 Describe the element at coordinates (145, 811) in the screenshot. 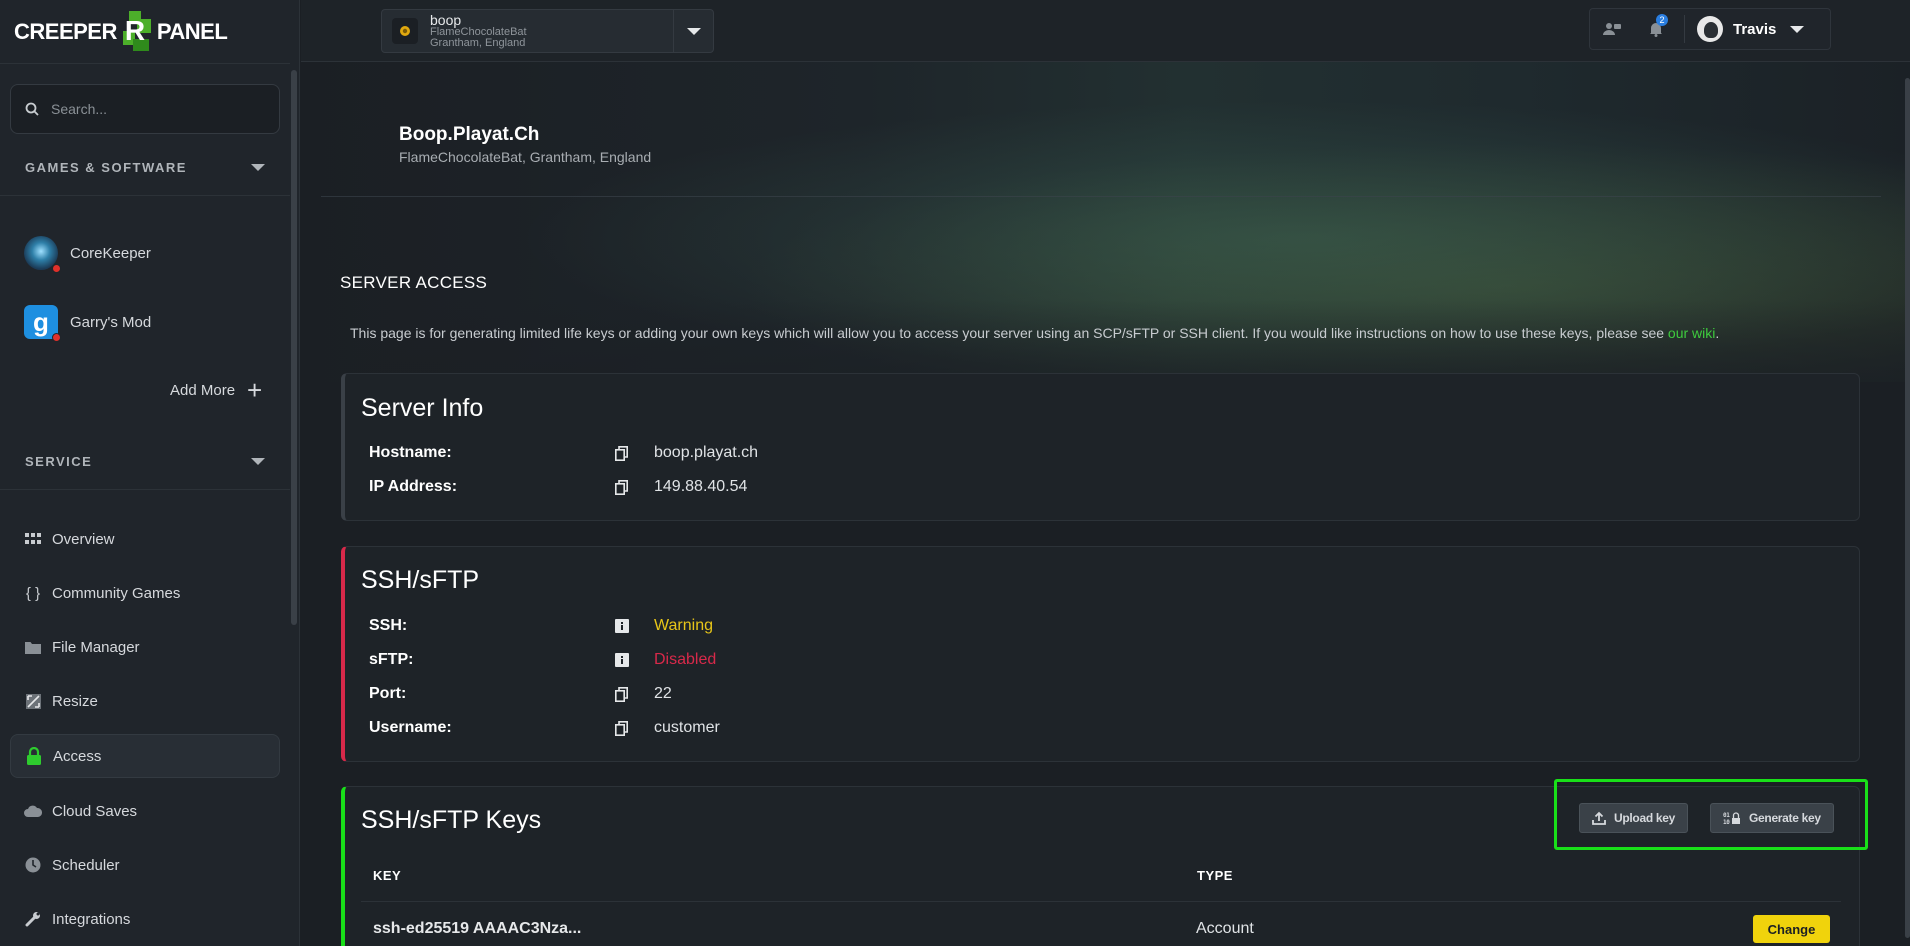

I see `nav-item-cloud-saves: Cloud Saves` at that location.